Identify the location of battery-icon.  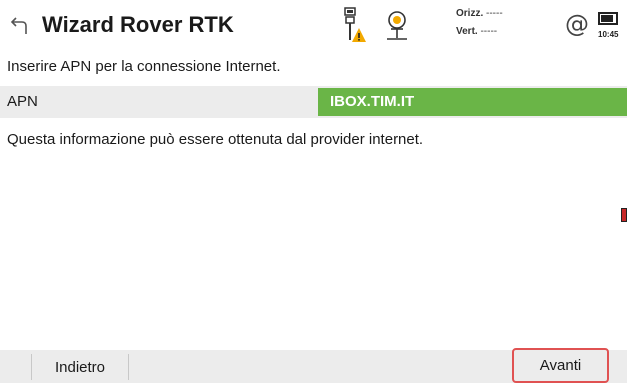
(608, 18).